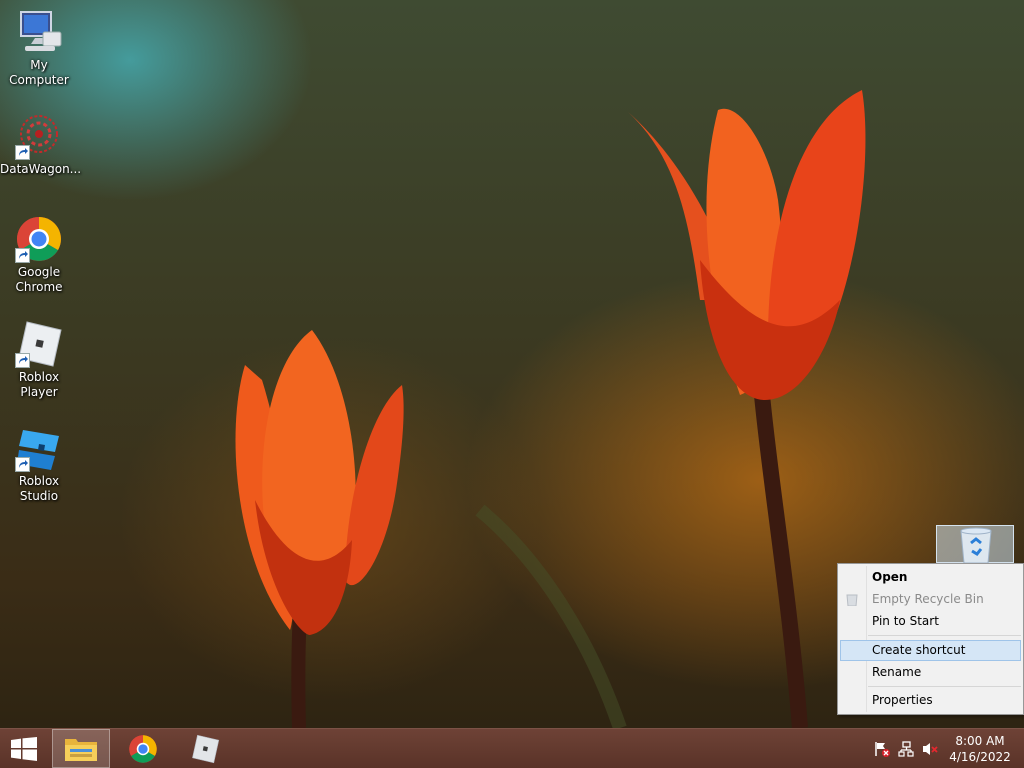 The height and width of the screenshot is (768, 1024). I want to click on menu-item-label: Pin to Start, so click(905, 621).